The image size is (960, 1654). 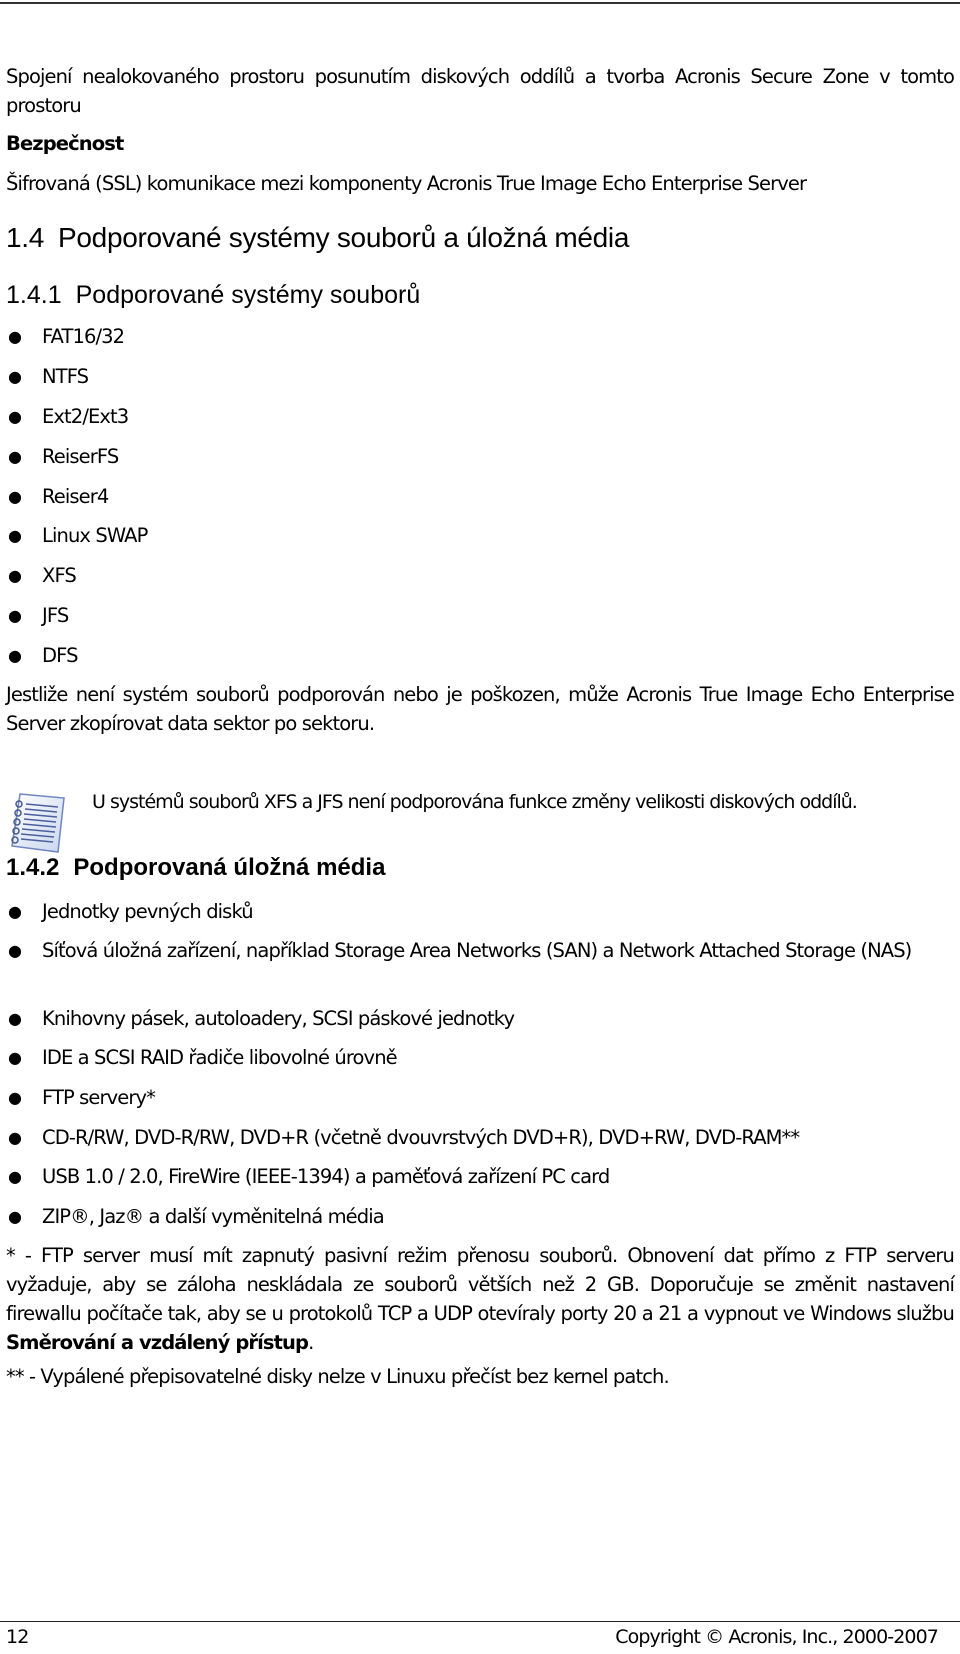 I want to click on page-number: 12, so click(x=17, y=1637).